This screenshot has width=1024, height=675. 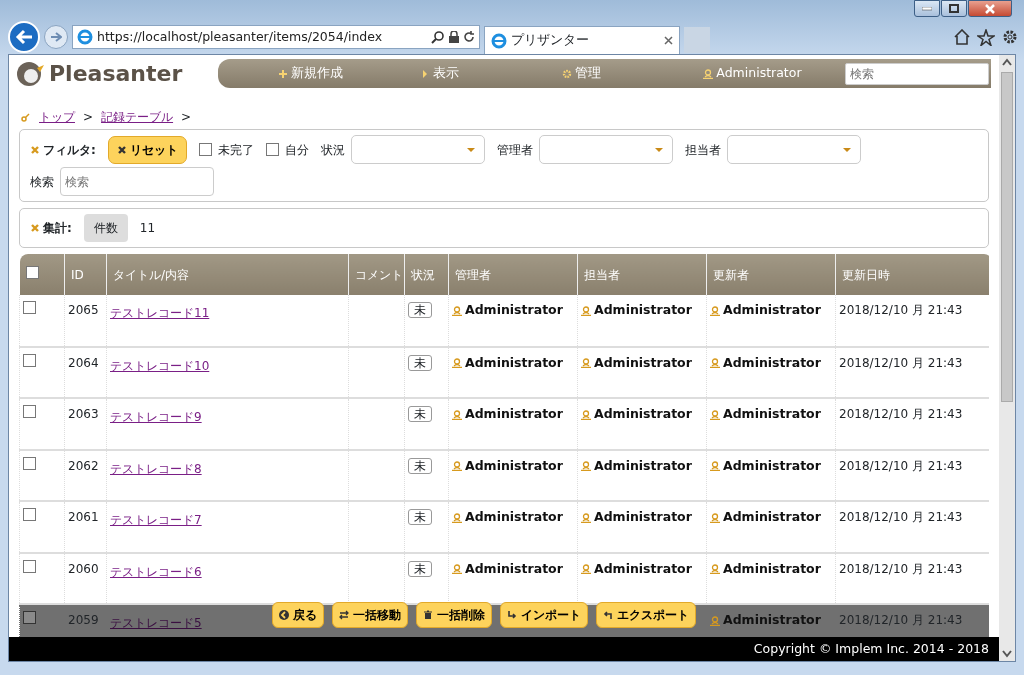 I want to click on title-link: テストレコード7, so click(x=156, y=520).